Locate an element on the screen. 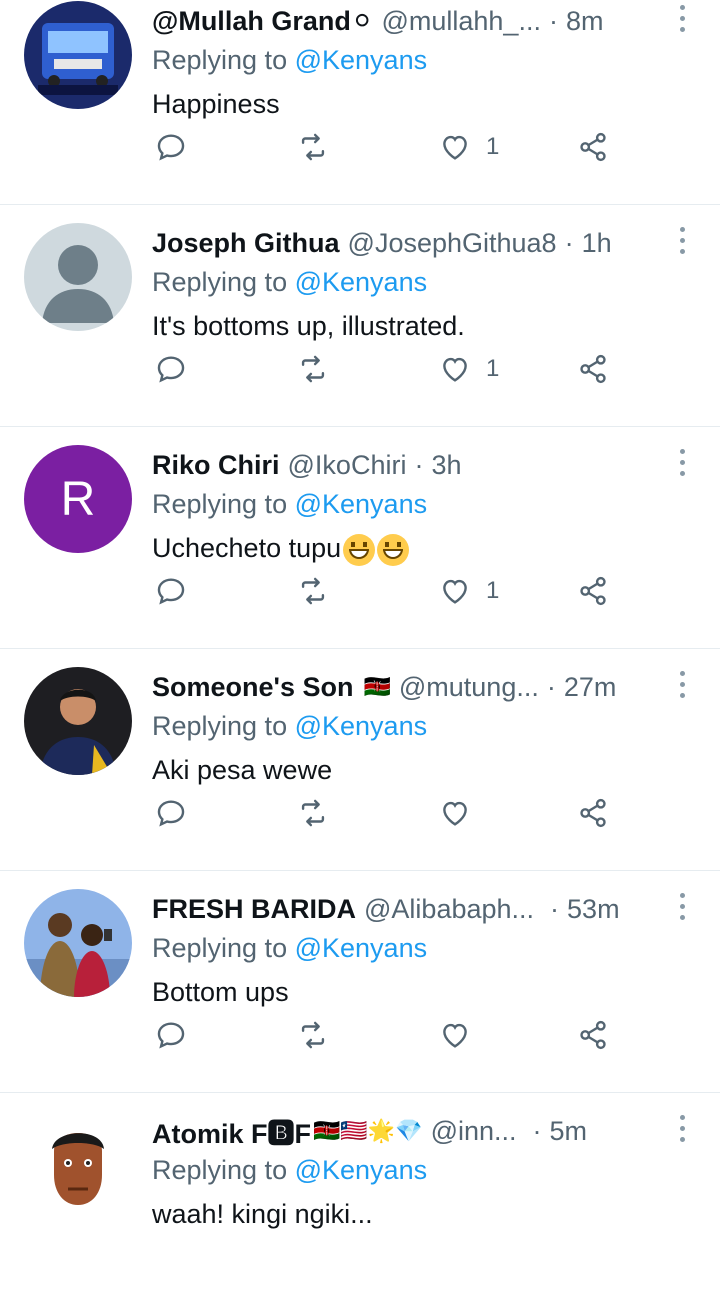 Image resolution: width=720 pixels, height=1315 pixels. timestamp: 53m is located at coordinates (593, 909).